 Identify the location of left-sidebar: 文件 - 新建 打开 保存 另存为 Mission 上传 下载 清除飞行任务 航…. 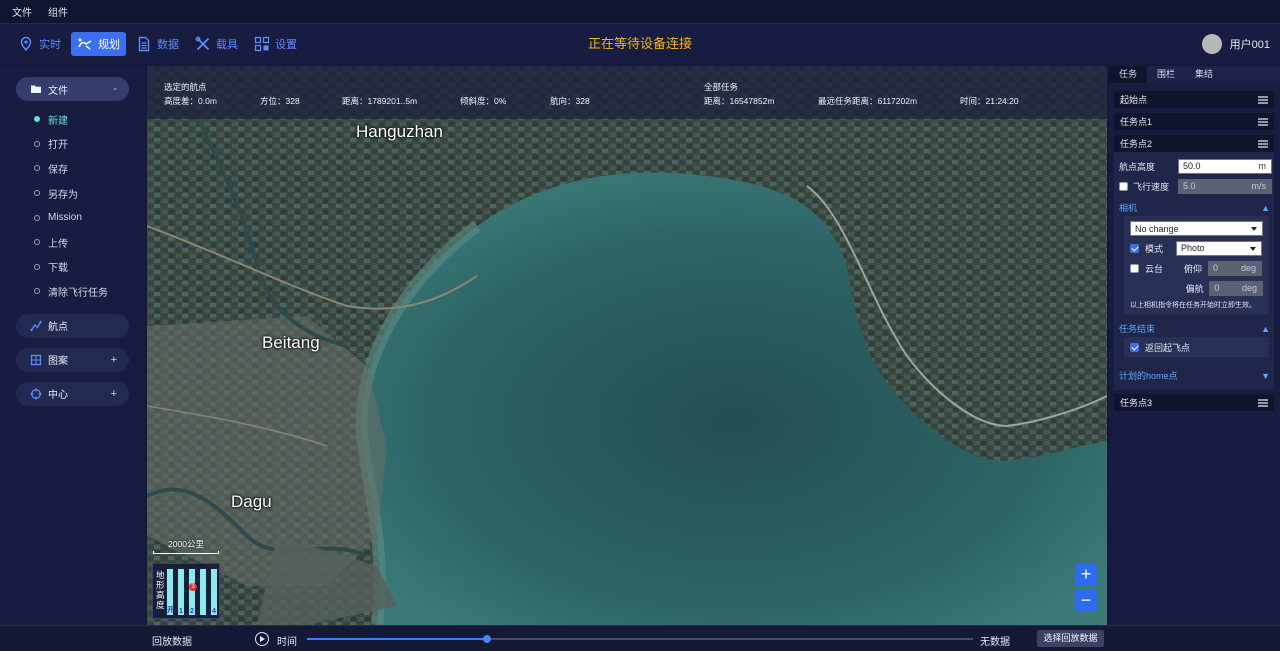
(72, 345).